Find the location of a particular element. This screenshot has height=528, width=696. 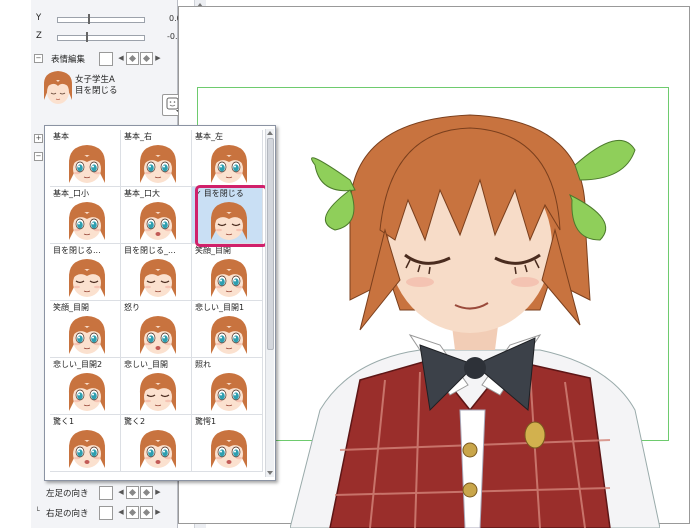

expression-label: 悲しい_目開 is located at coordinates (146, 364).